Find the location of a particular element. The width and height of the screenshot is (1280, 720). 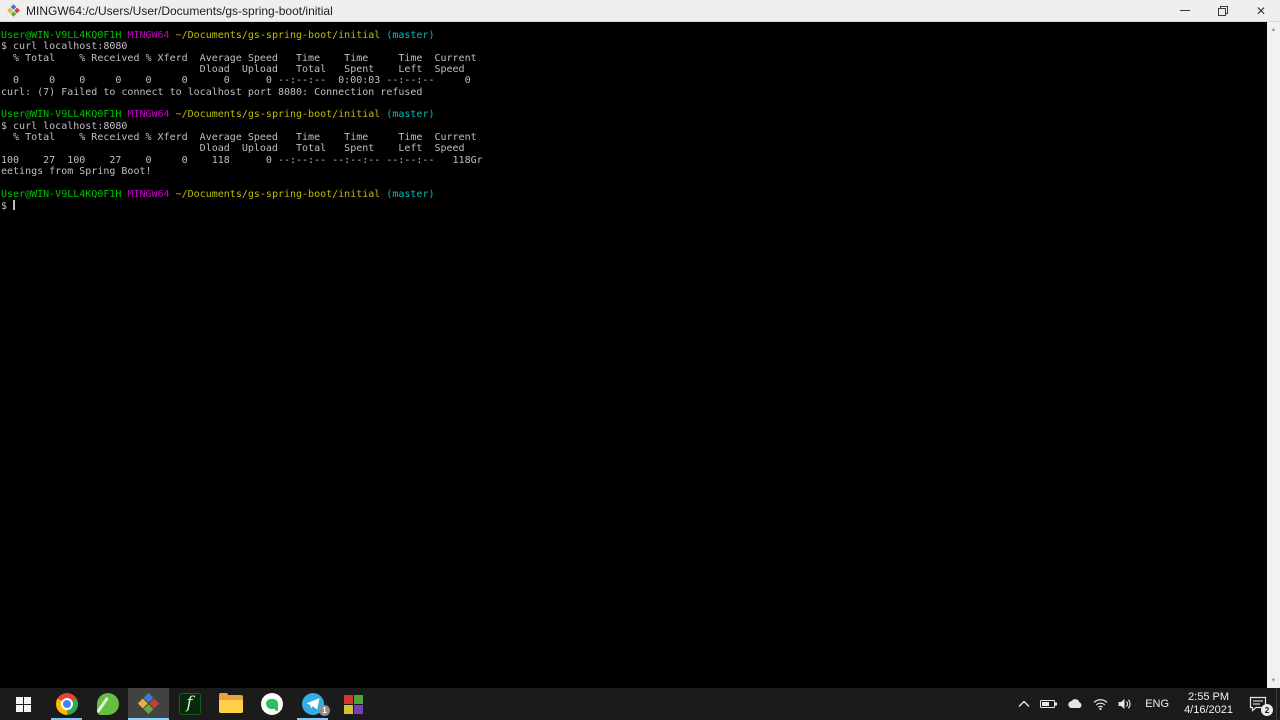

taskbar-chrome-button is located at coordinates (66, 704).